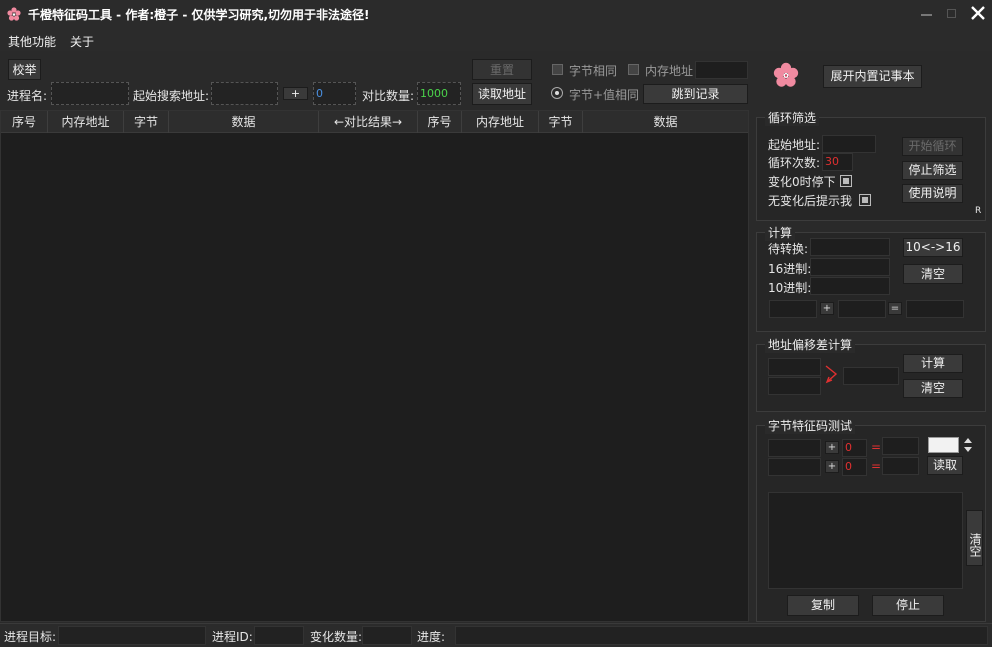 The height and width of the screenshot is (647, 992). I want to click on offset-result-input, so click(871, 376).